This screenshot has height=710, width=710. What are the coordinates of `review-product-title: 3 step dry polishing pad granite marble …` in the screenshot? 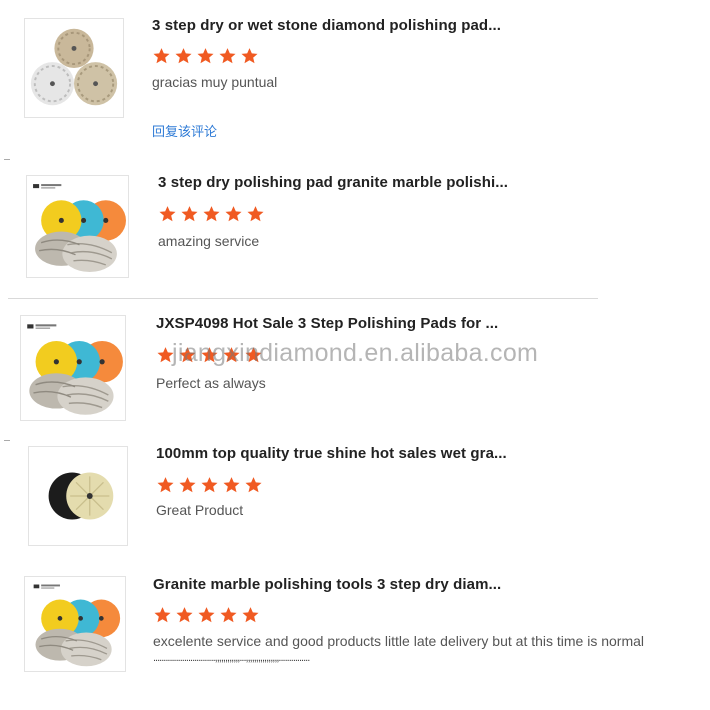 It's located at (333, 182).